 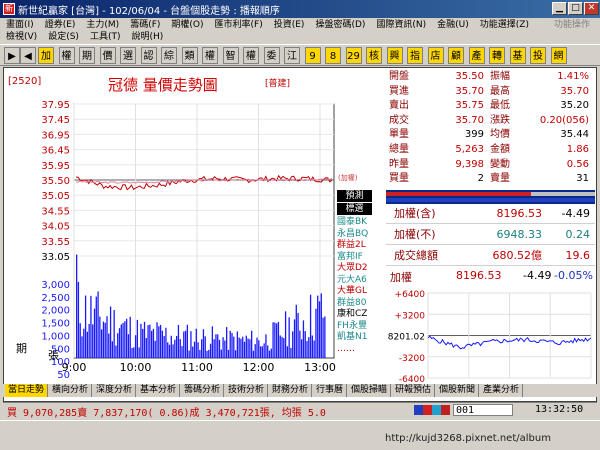 I want to click on minimize-icon: ▁, so click(x=559, y=8).